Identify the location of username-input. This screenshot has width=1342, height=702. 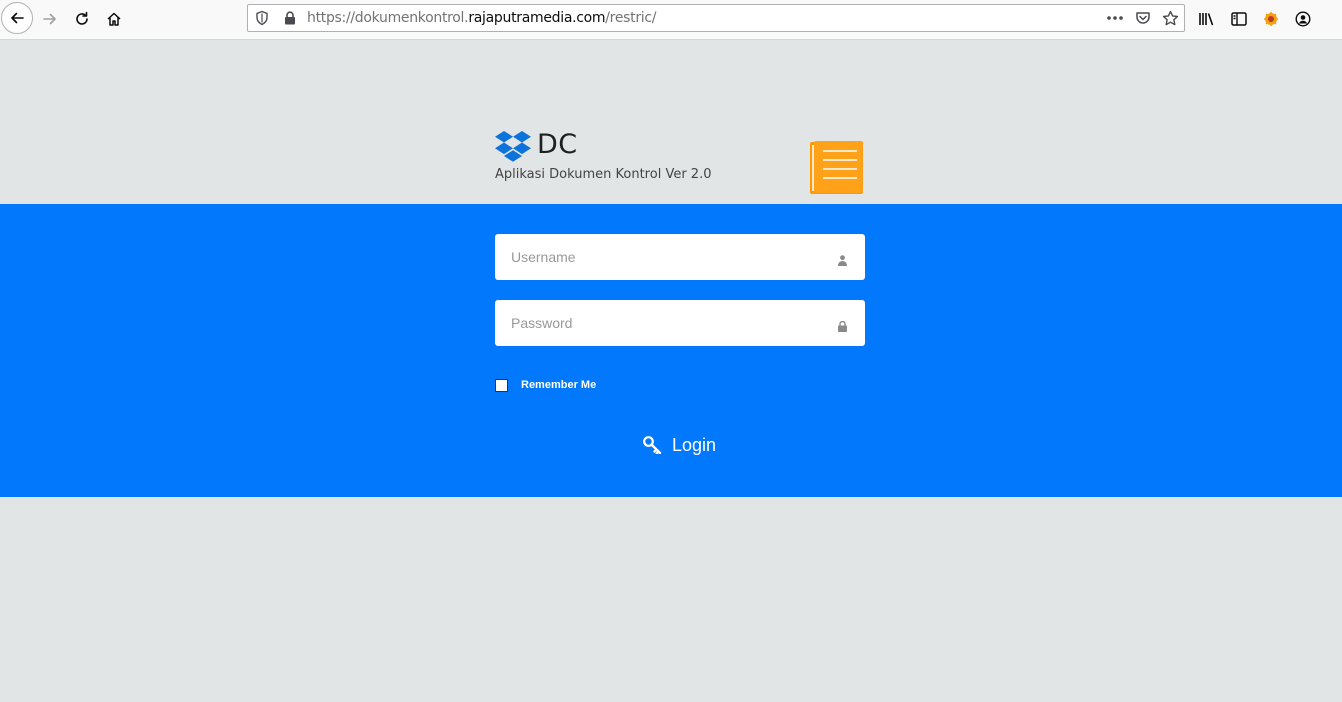
(660, 257).